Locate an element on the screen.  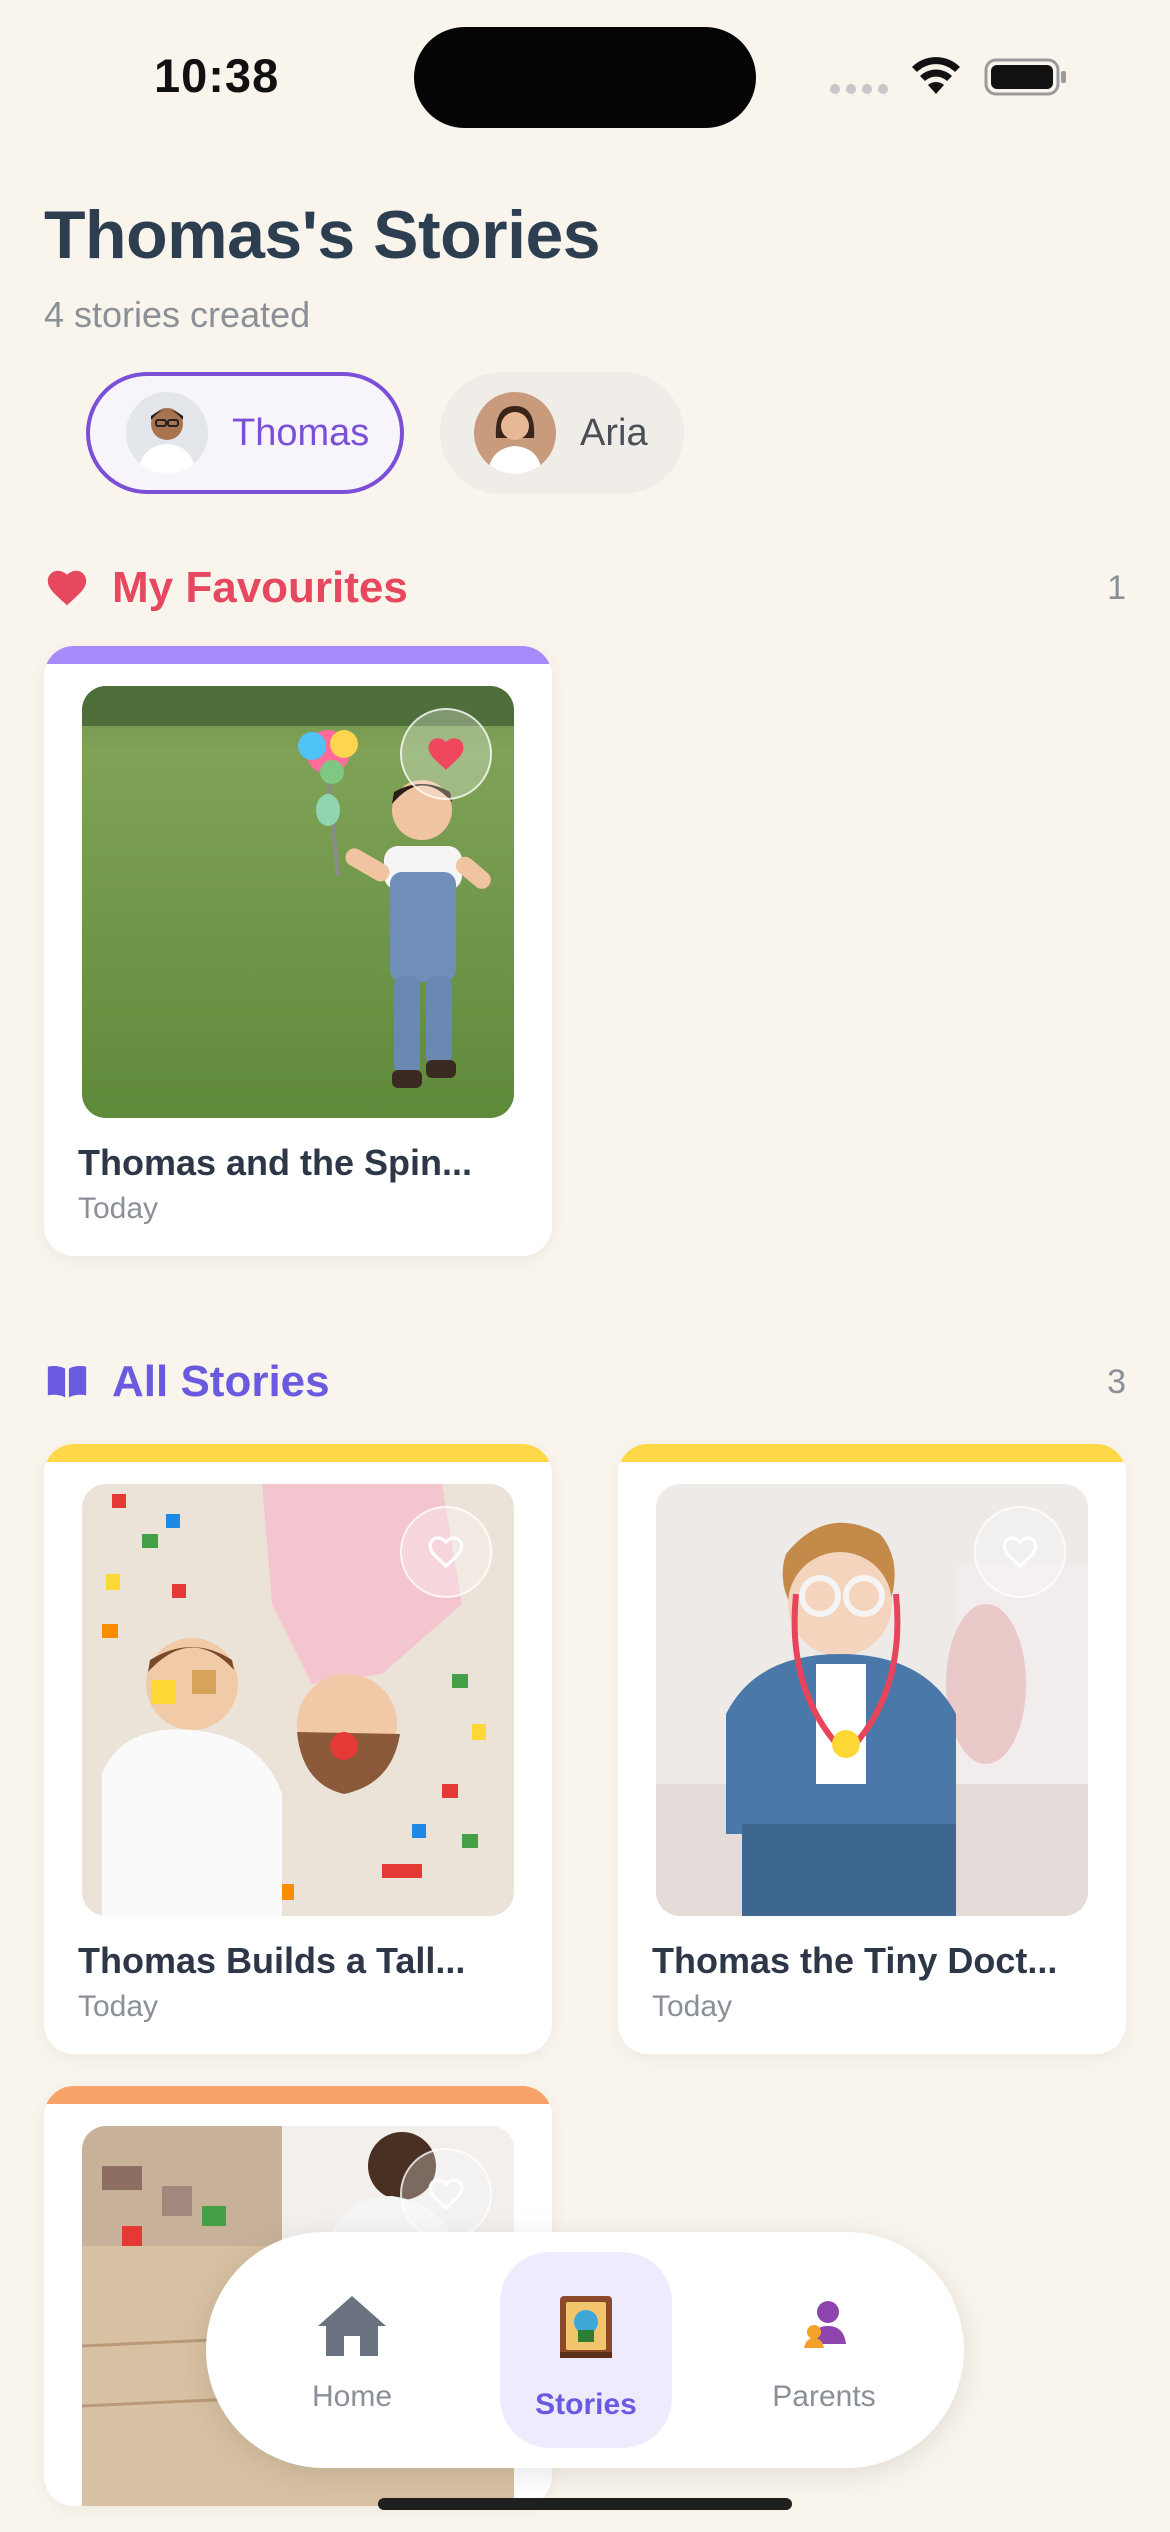
heart-icon is located at coordinates (67, 588).